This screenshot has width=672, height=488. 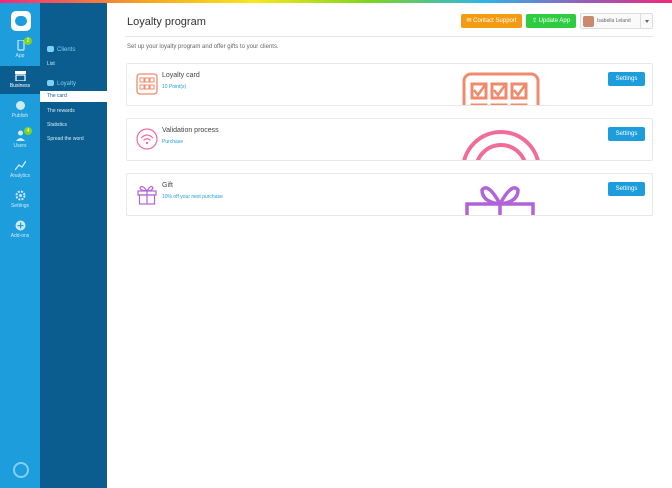 I want to click on update-app-button: ⇪ Update App, so click(x=551, y=21).